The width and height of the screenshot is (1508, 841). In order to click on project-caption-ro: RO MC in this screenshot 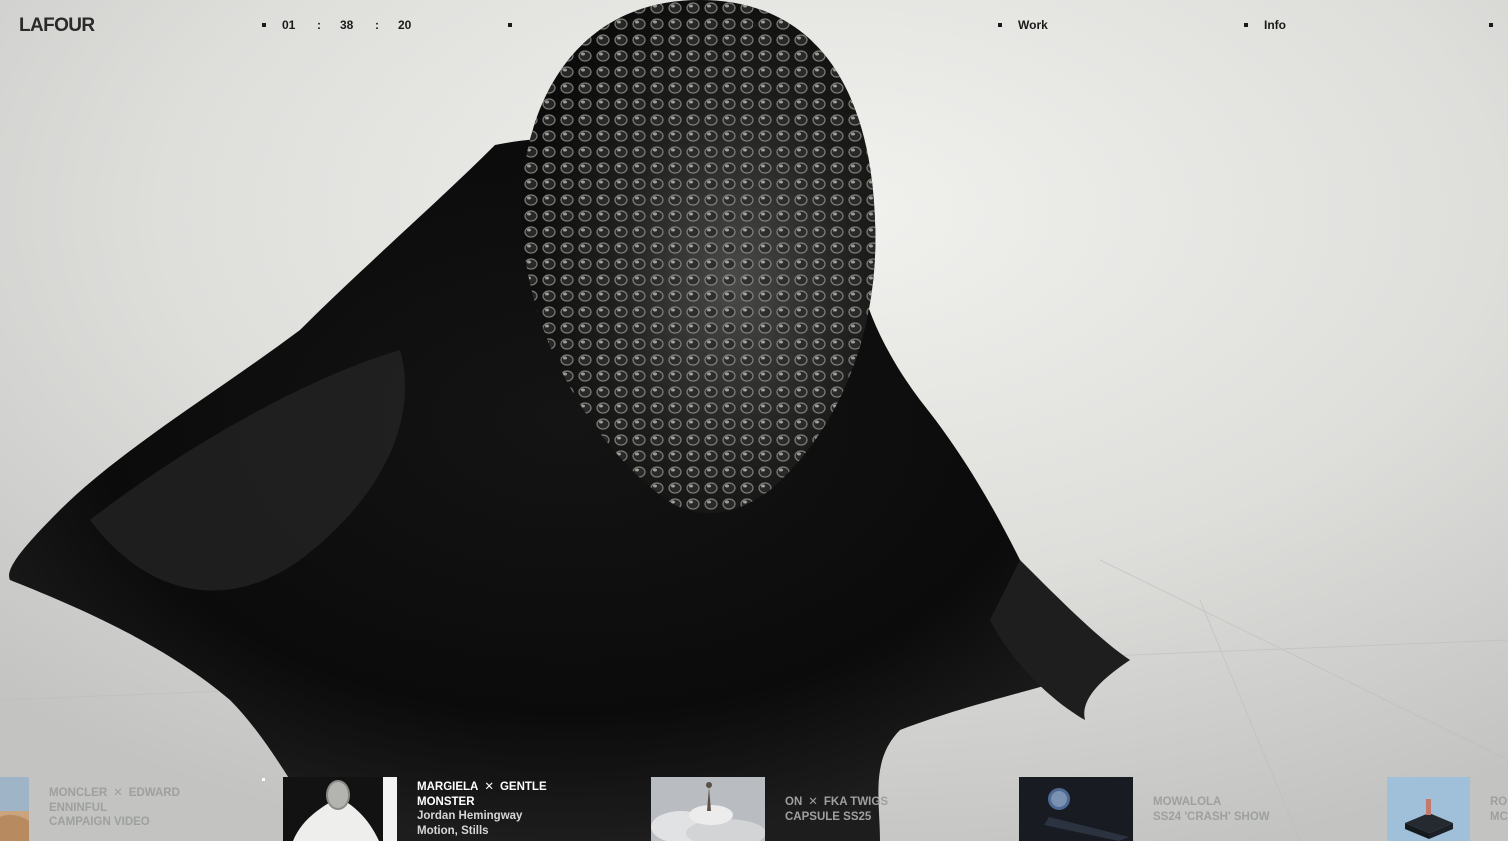, I will do `click(1499, 809)`.